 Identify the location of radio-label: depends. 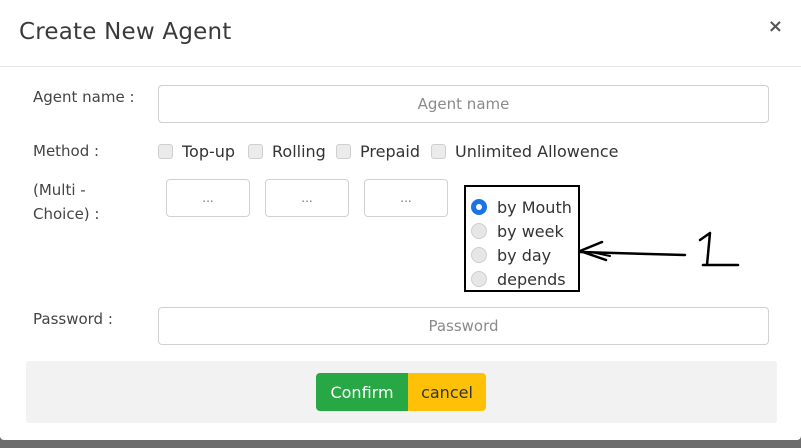
(531, 279).